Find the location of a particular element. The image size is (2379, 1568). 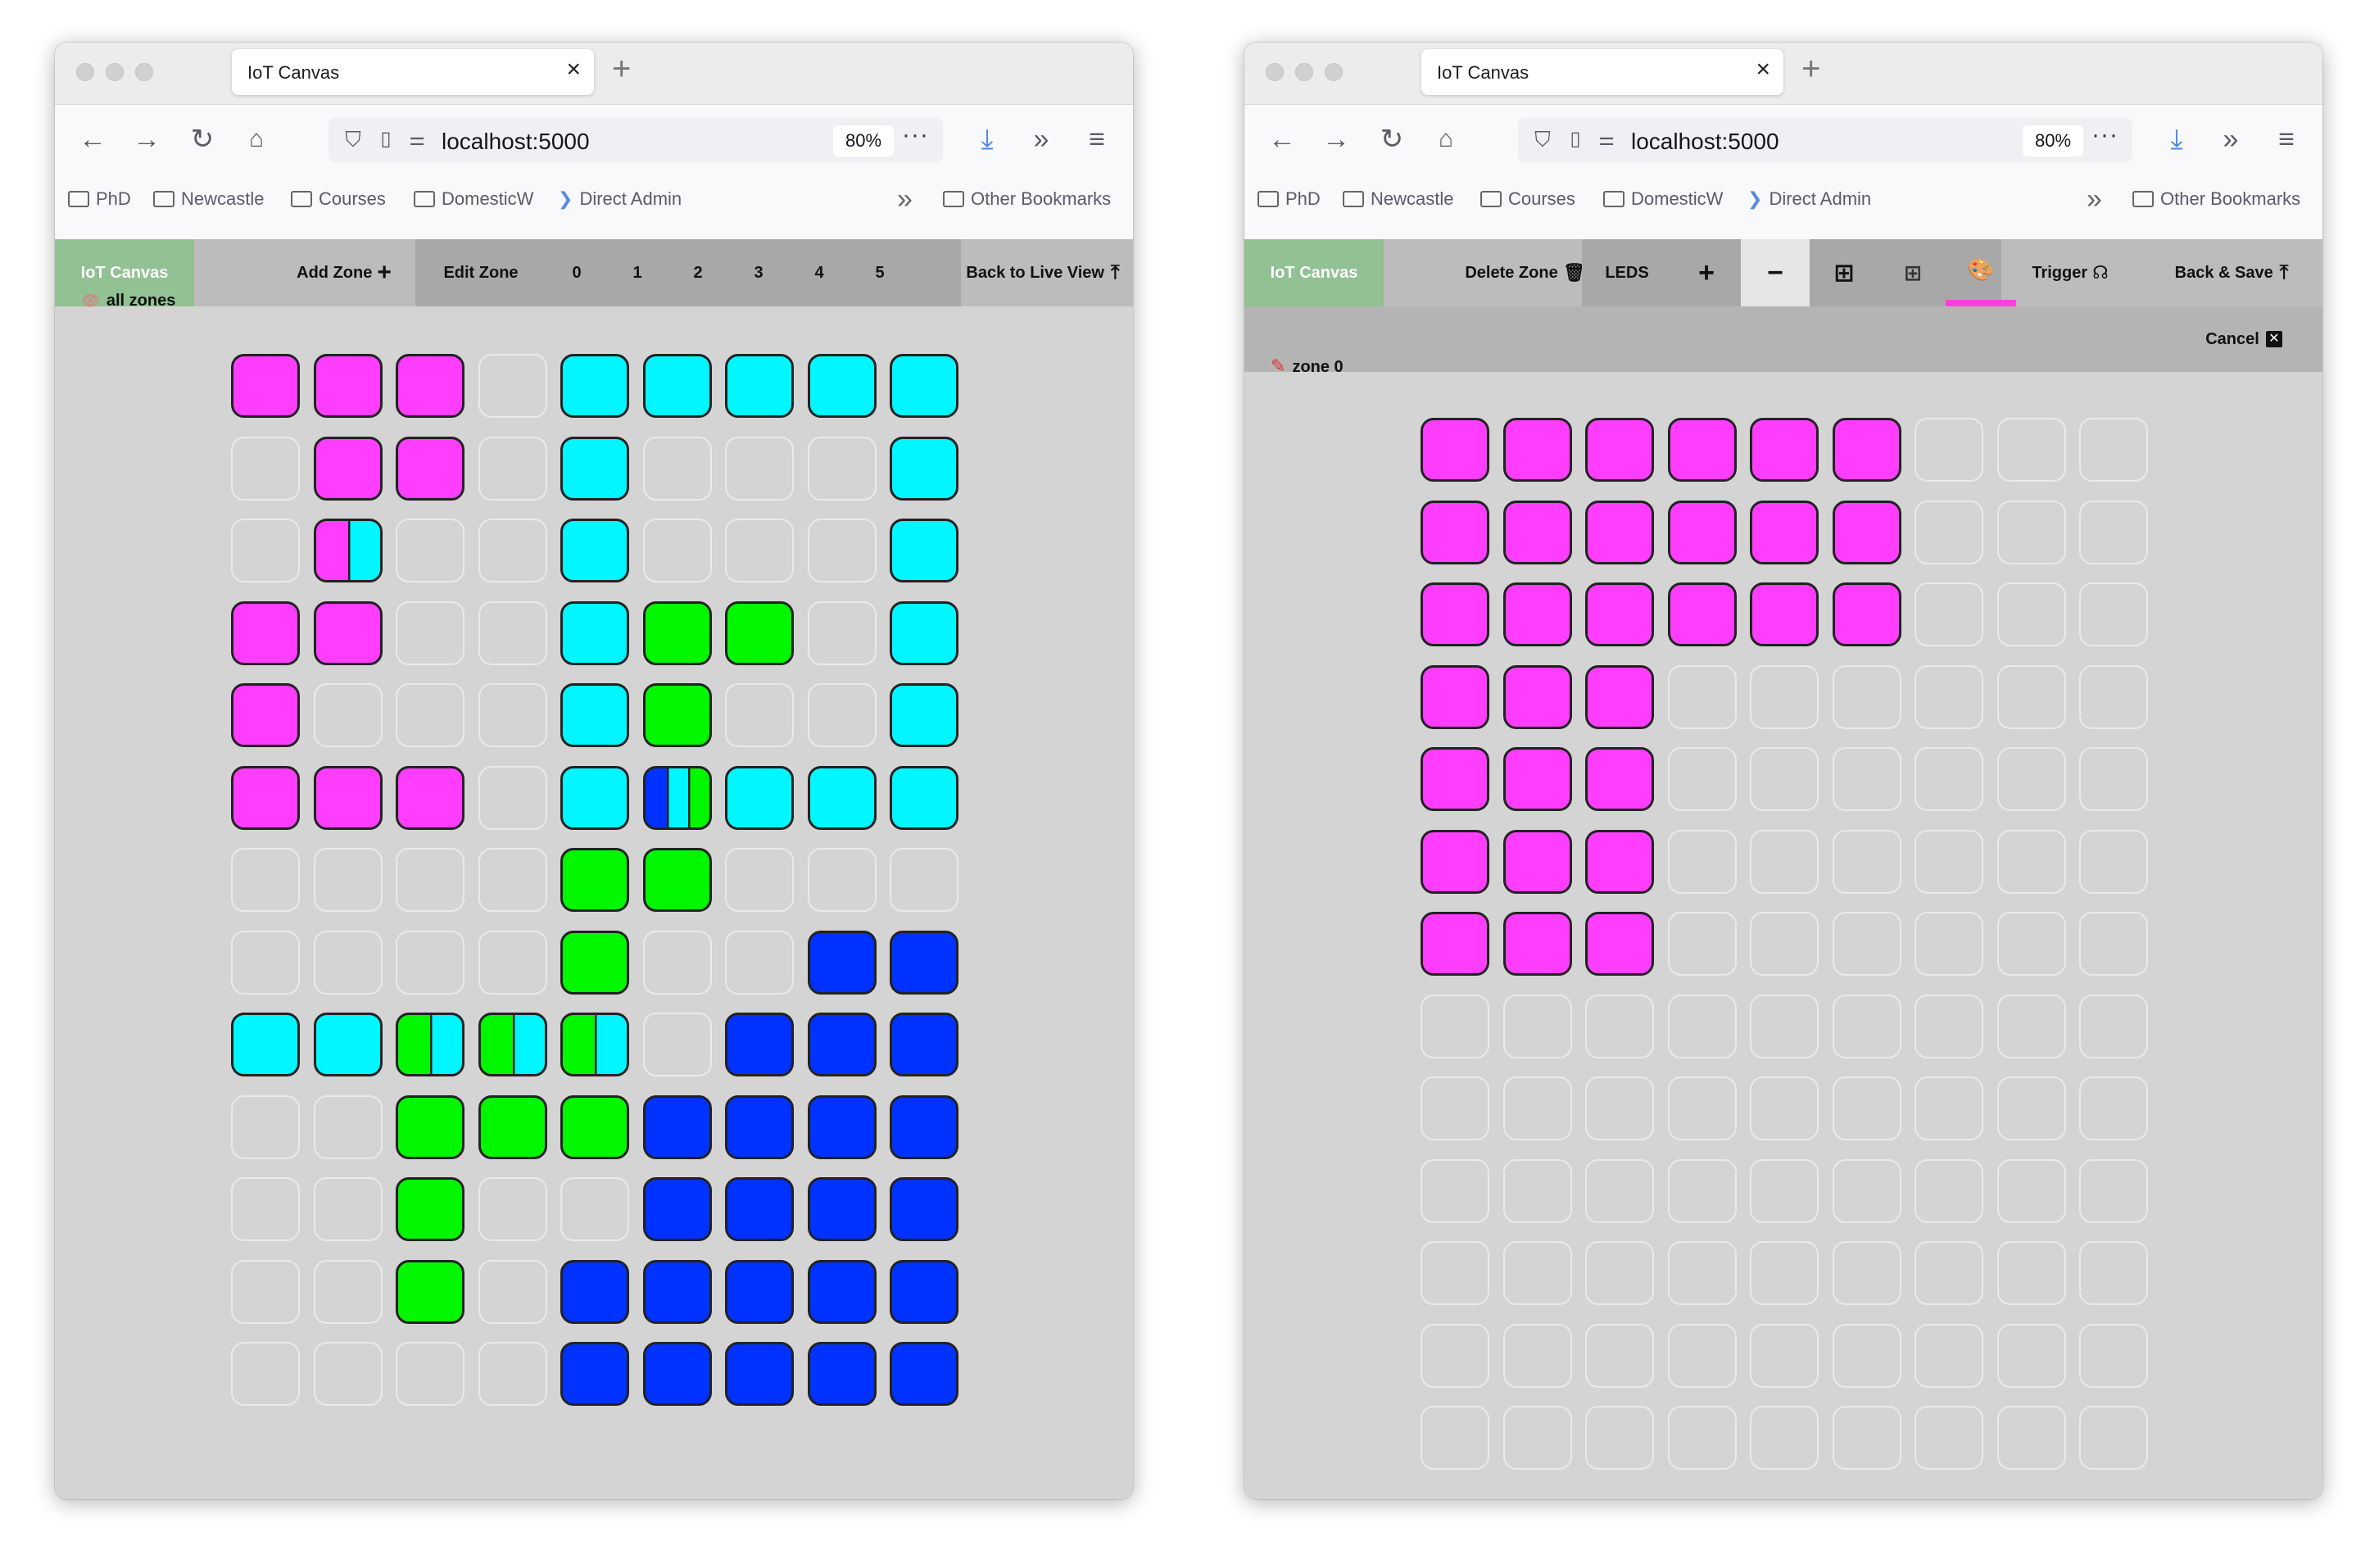

palette-icon: 🎨 is located at coordinates (1981, 272).